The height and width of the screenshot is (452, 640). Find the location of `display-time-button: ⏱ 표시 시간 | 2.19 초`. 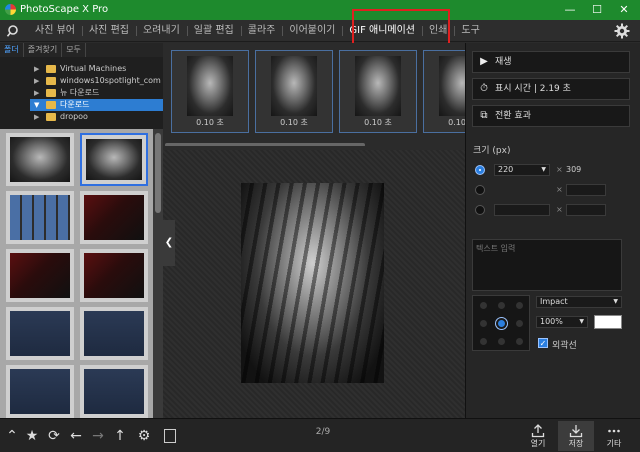

display-time-button: ⏱ 표시 시간 | 2.19 초 is located at coordinates (551, 89).